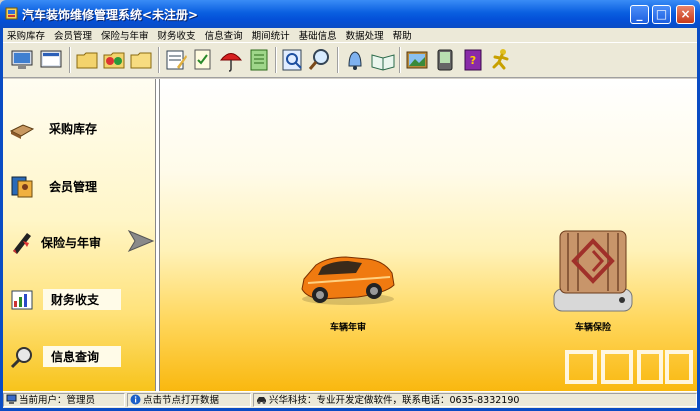  I want to click on bell-icon, so click(355, 60).